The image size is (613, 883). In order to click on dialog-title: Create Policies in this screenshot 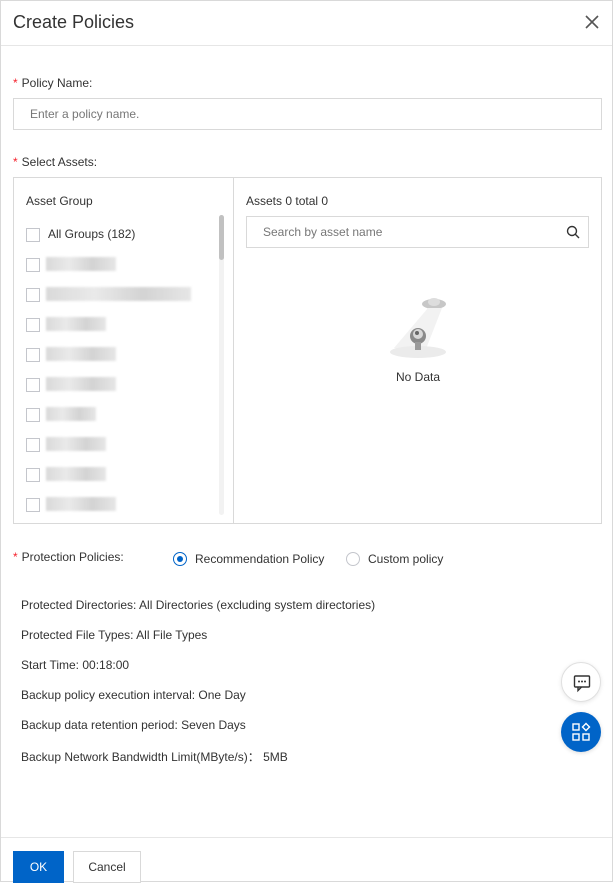, I will do `click(74, 22)`.